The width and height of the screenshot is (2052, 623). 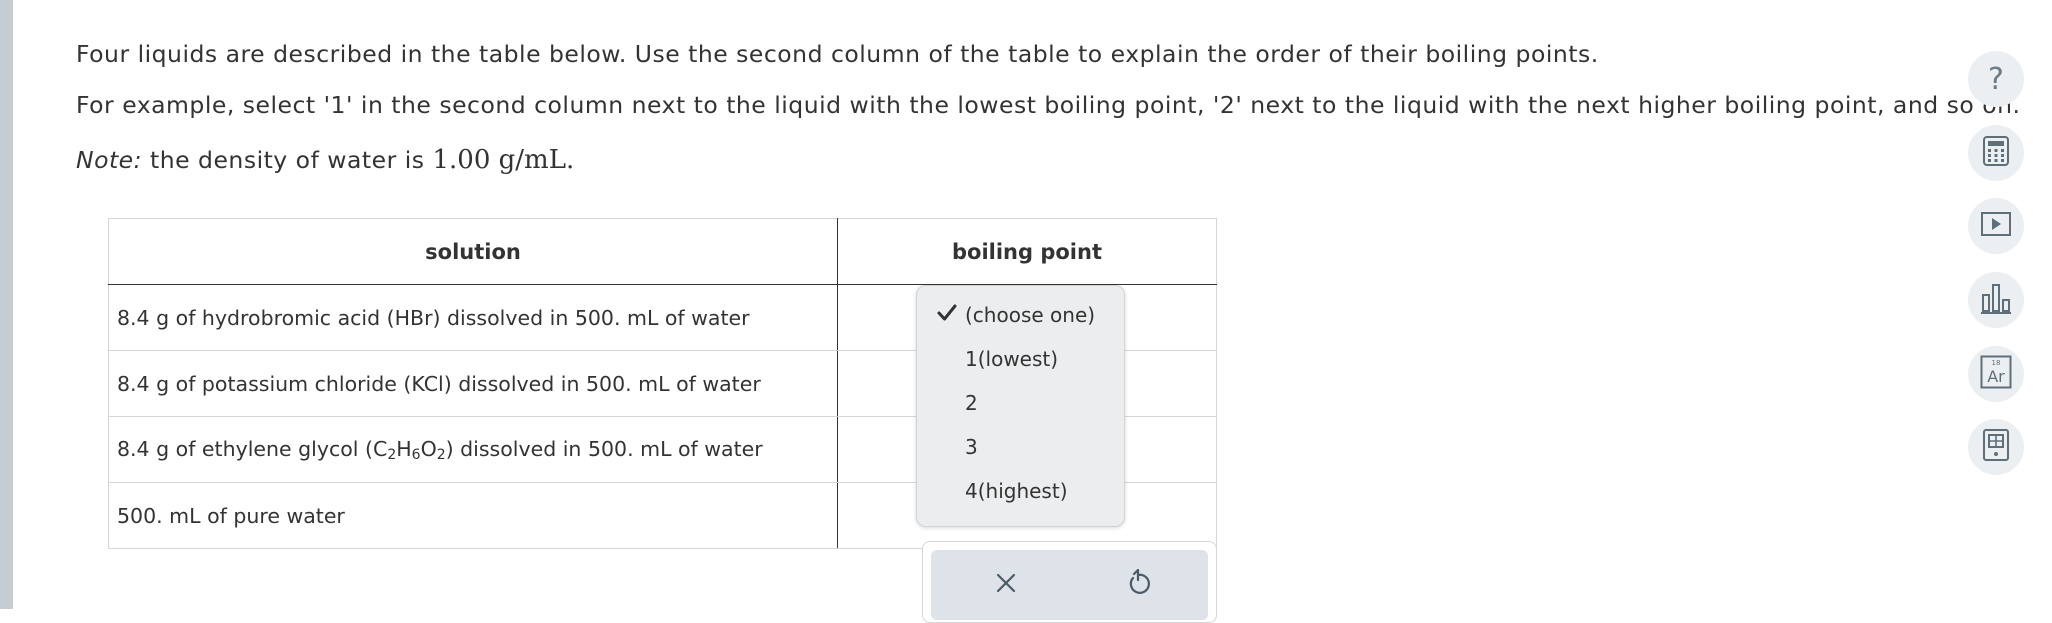 I want to click on calculator-icon, so click(x=1996, y=153).